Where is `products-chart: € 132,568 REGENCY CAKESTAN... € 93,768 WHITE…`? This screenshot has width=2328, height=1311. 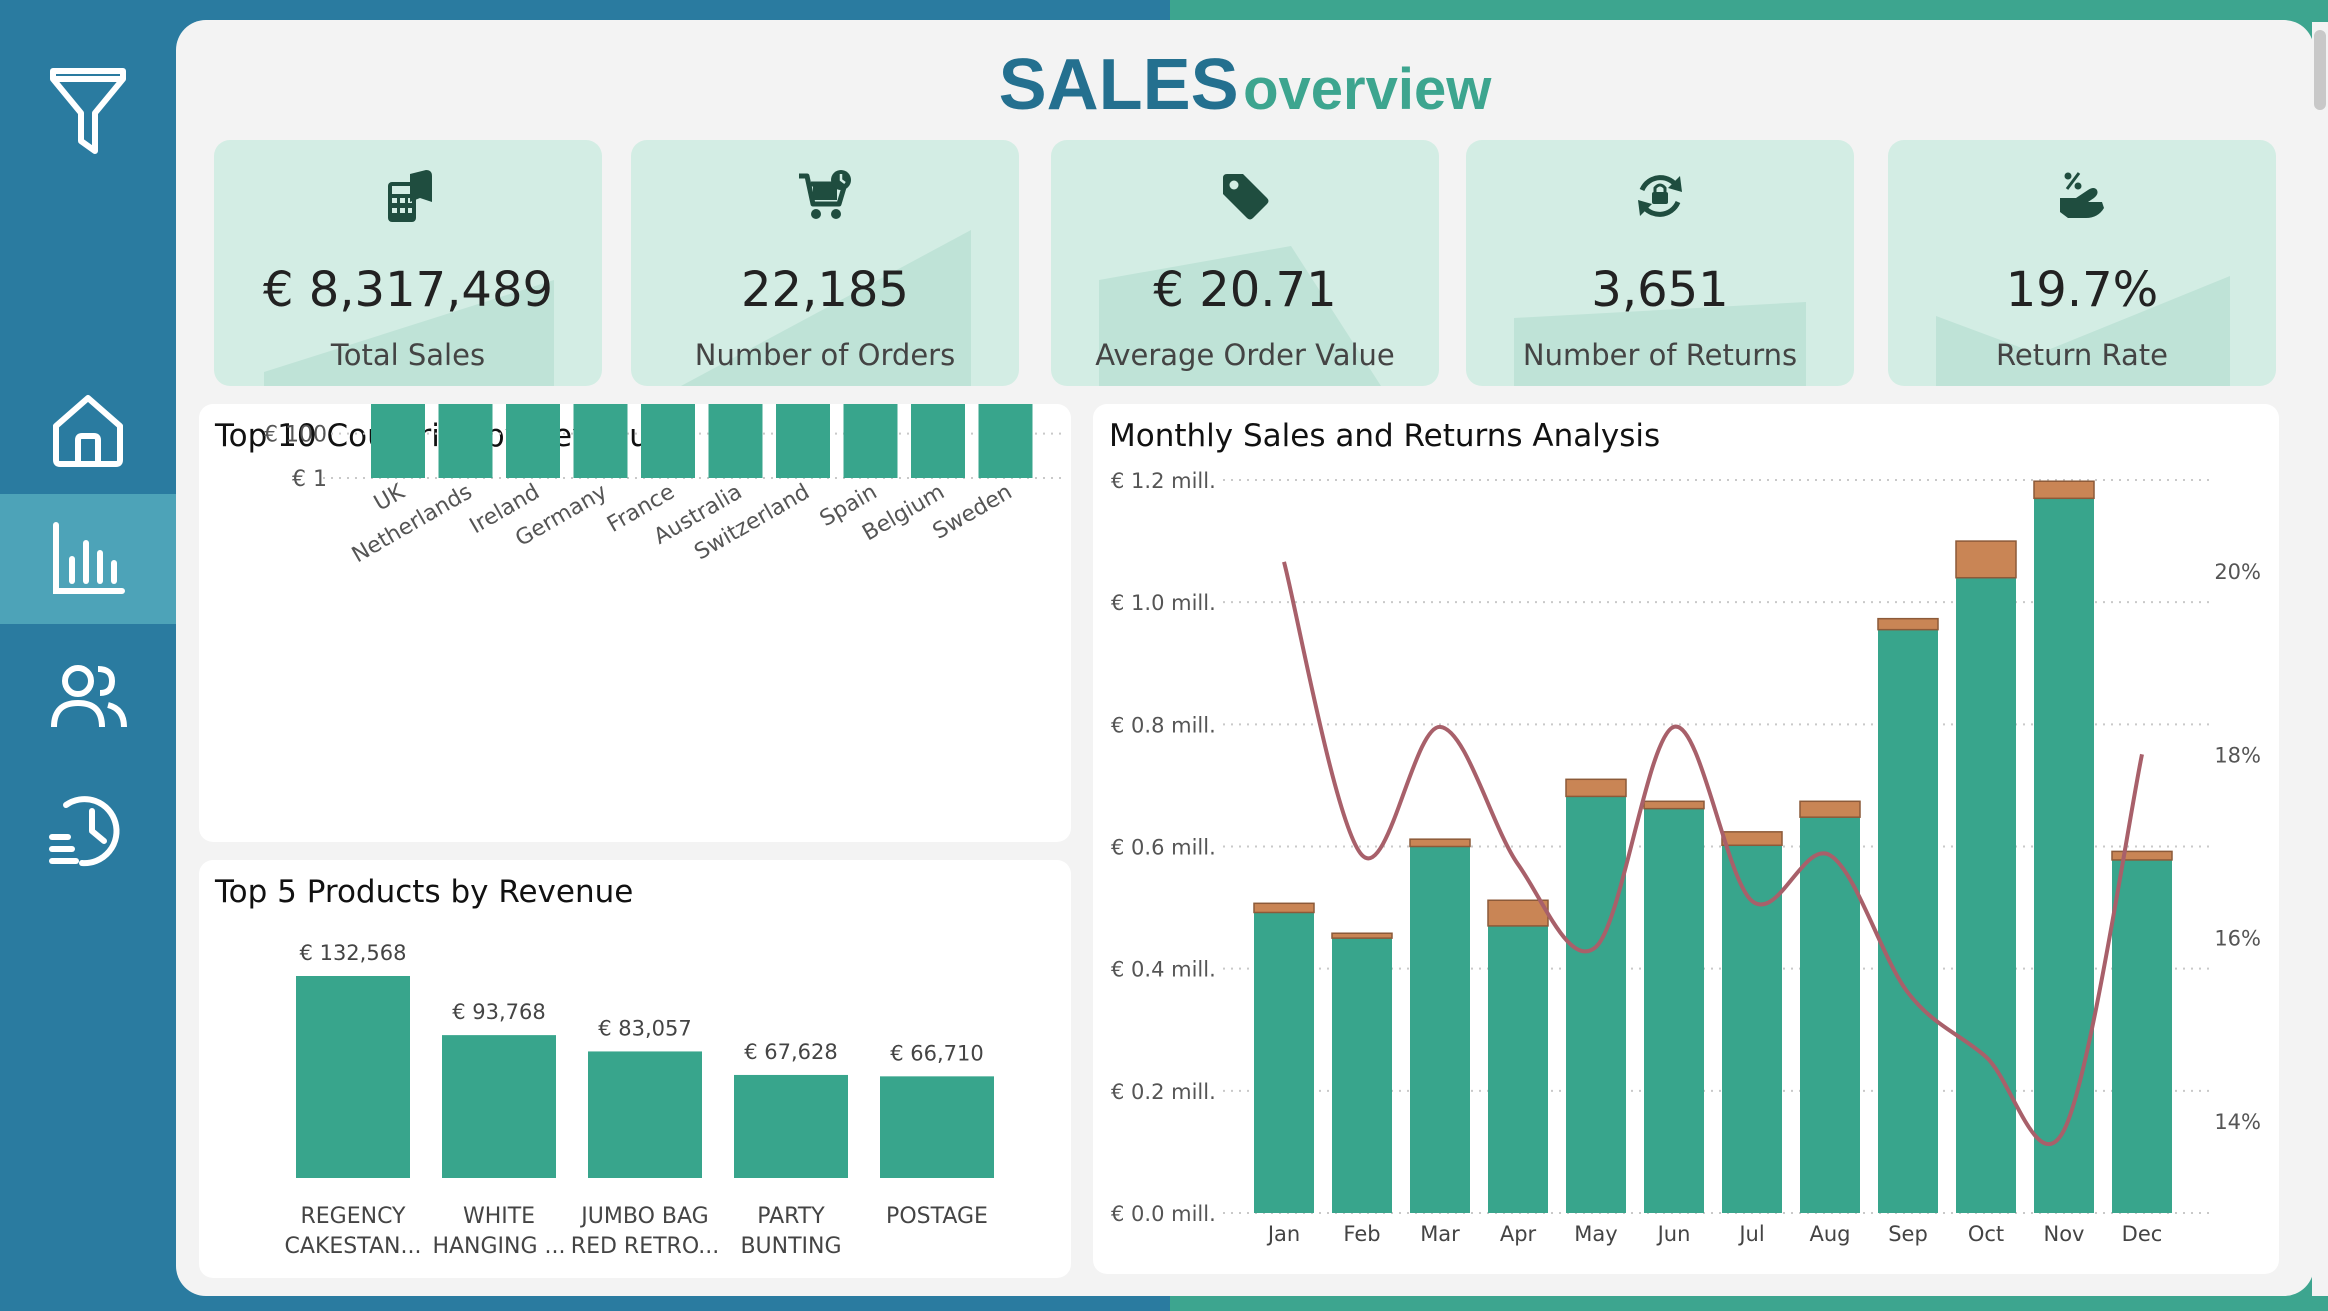 products-chart: € 132,568 REGENCY CAKESTAN... € 93,768 WHITE… is located at coordinates (639, 1100).